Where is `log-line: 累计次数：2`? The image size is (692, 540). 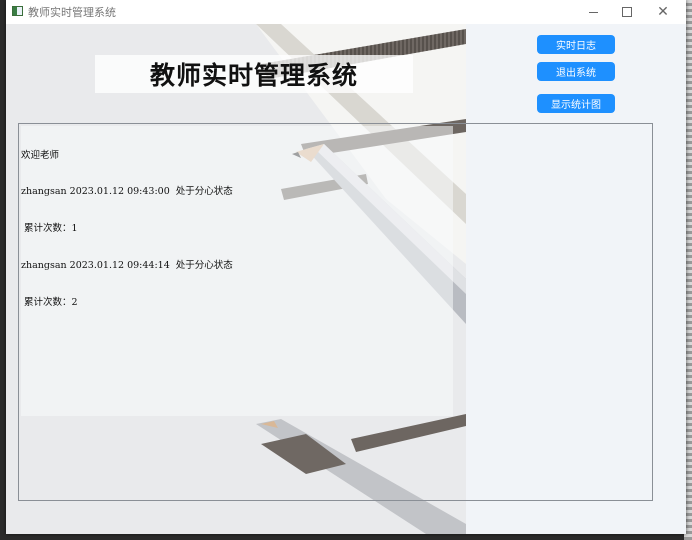 log-line: 累计次数：2 is located at coordinates (49, 303).